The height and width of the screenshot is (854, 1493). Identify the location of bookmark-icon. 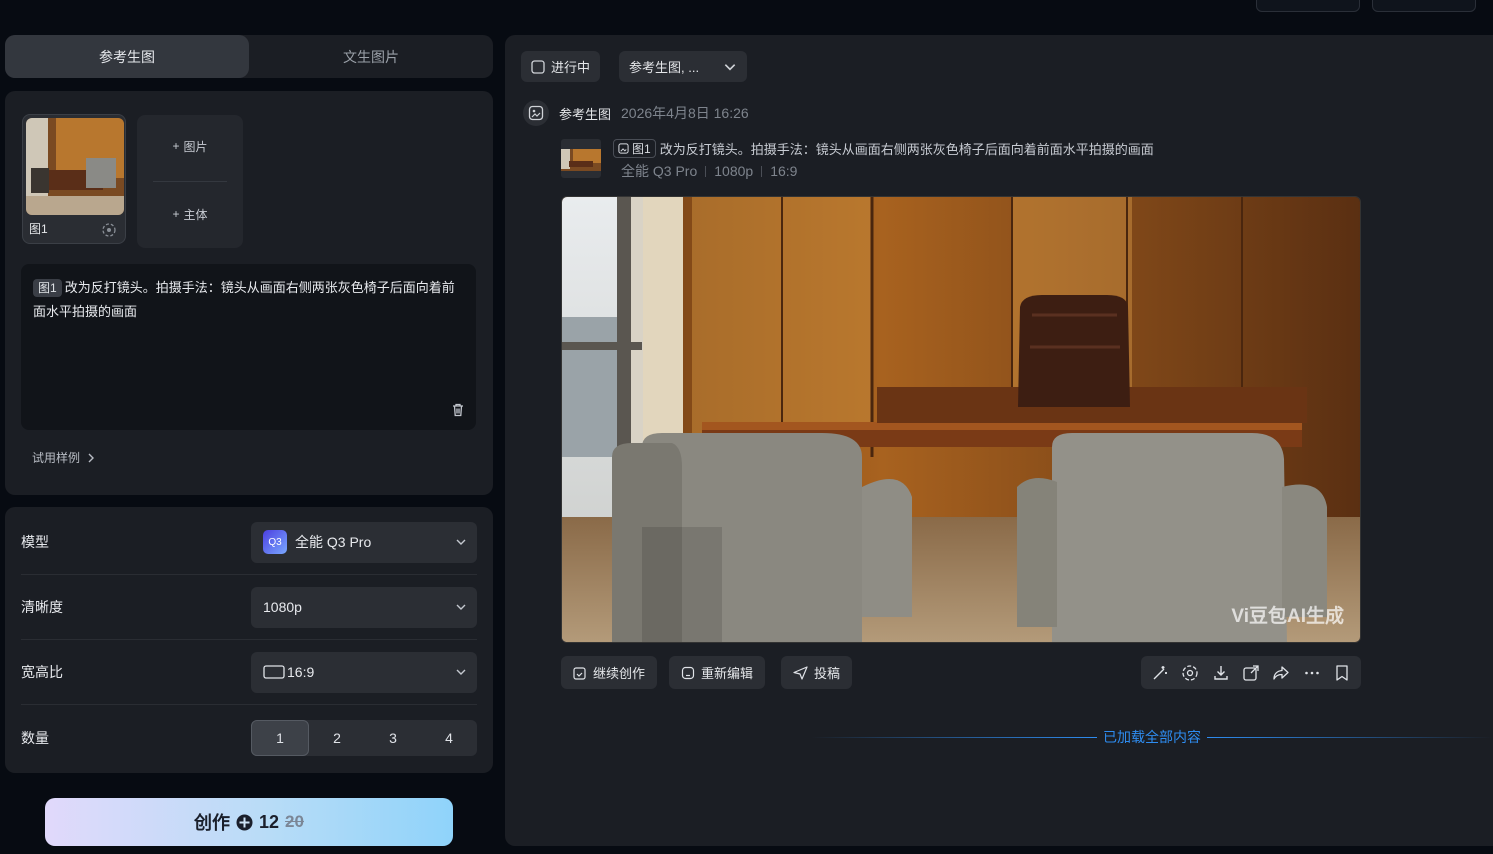
(1342, 673).